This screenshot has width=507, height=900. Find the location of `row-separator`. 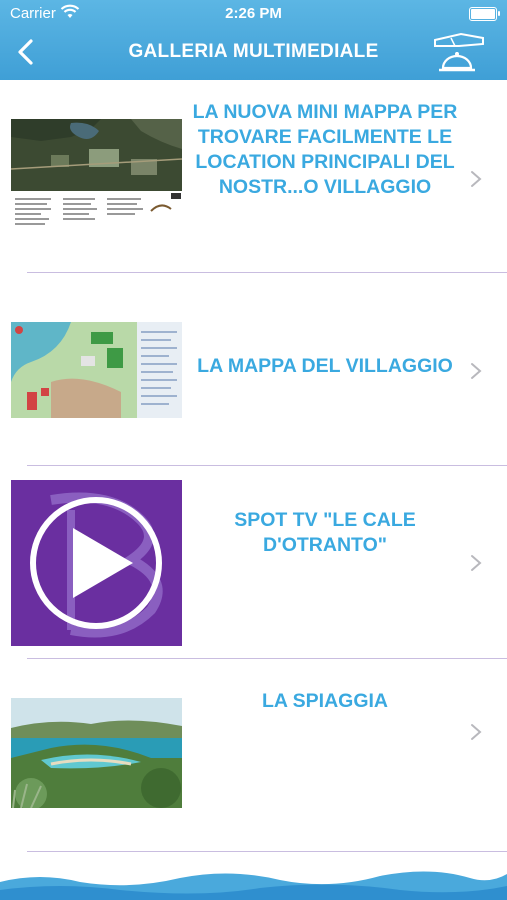

row-separator is located at coordinates (267, 851).